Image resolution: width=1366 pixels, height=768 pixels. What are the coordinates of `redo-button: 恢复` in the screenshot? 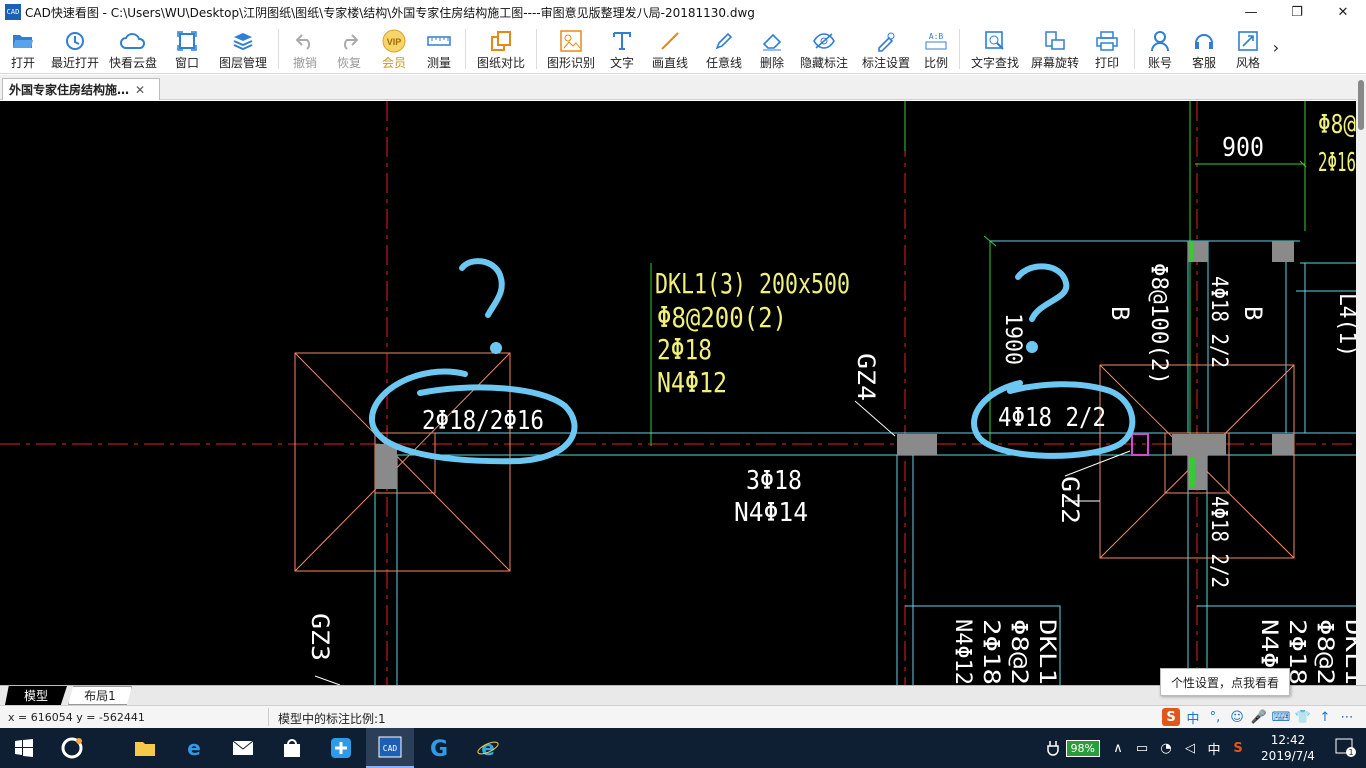 It's located at (349, 49).